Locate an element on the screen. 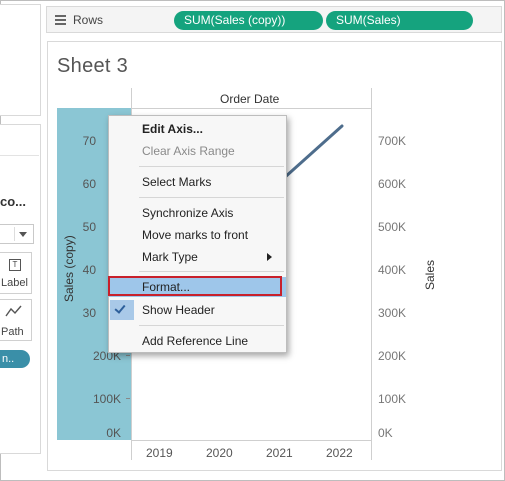  left-axis-tick: 50 is located at coordinates (89, 227).